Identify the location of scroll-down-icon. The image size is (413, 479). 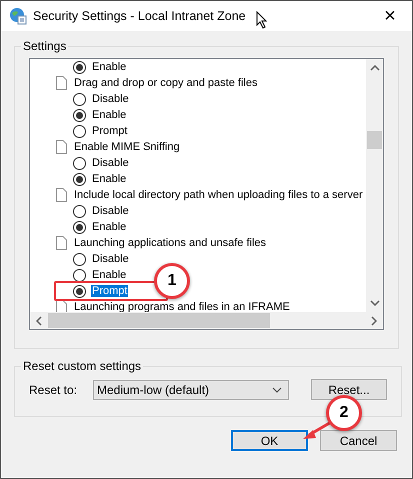
(375, 303).